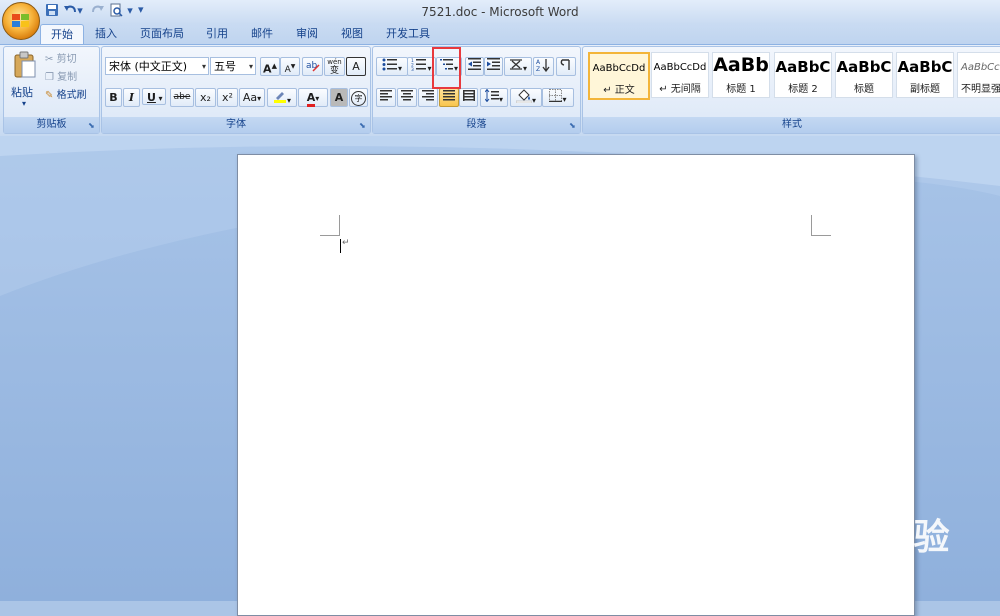  I want to click on style-subtle-emphasis: AaBbCcD 不明显强, so click(978, 75).